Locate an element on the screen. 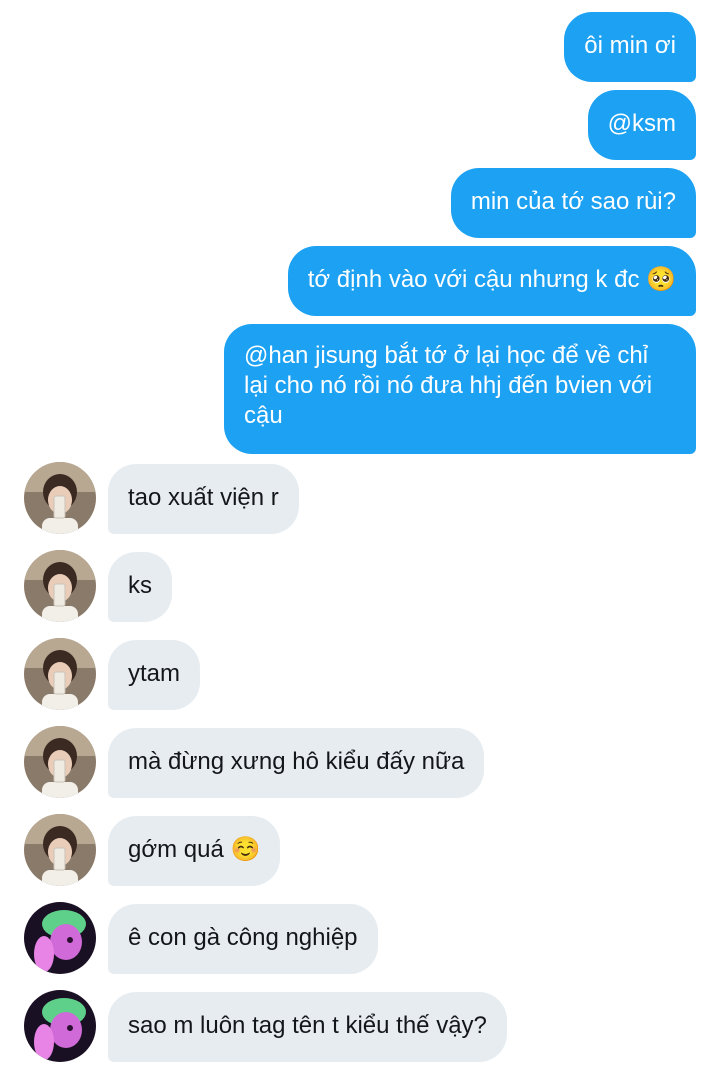 Image resolution: width=720 pixels, height=1070 pixels. outgoing-message: ôi min ơi is located at coordinates (630, 47).